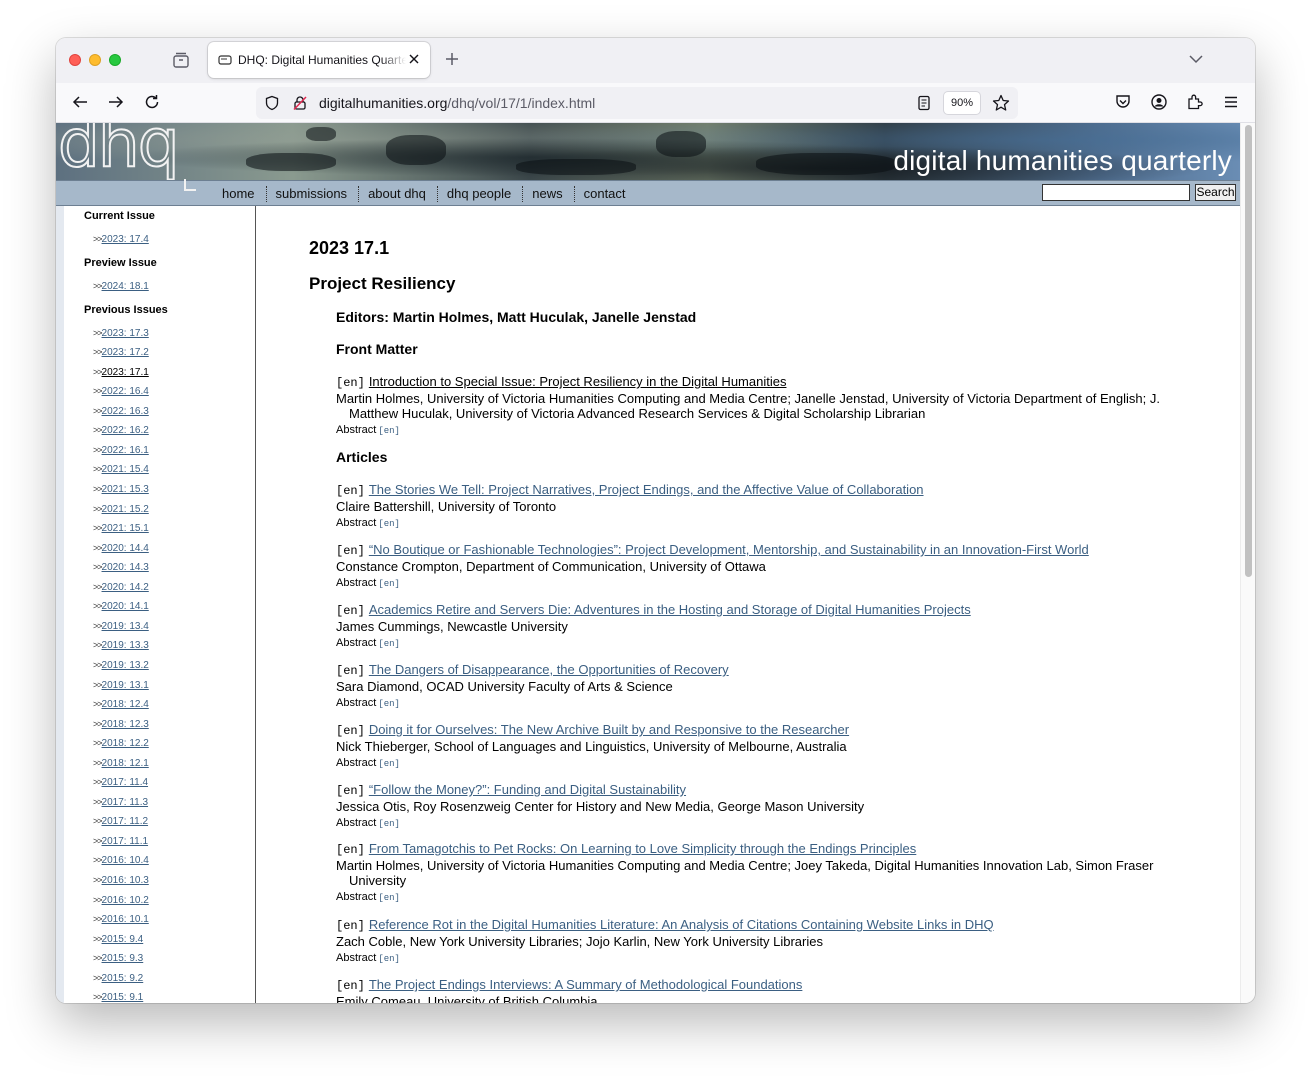 The width and height of the screenshot is (1311, 1077). What do you see at coordinates (125, 528) in the screenshot?
I see `sidebar-issue-link: 2021: 15.1` at bounding box center [125, 528].